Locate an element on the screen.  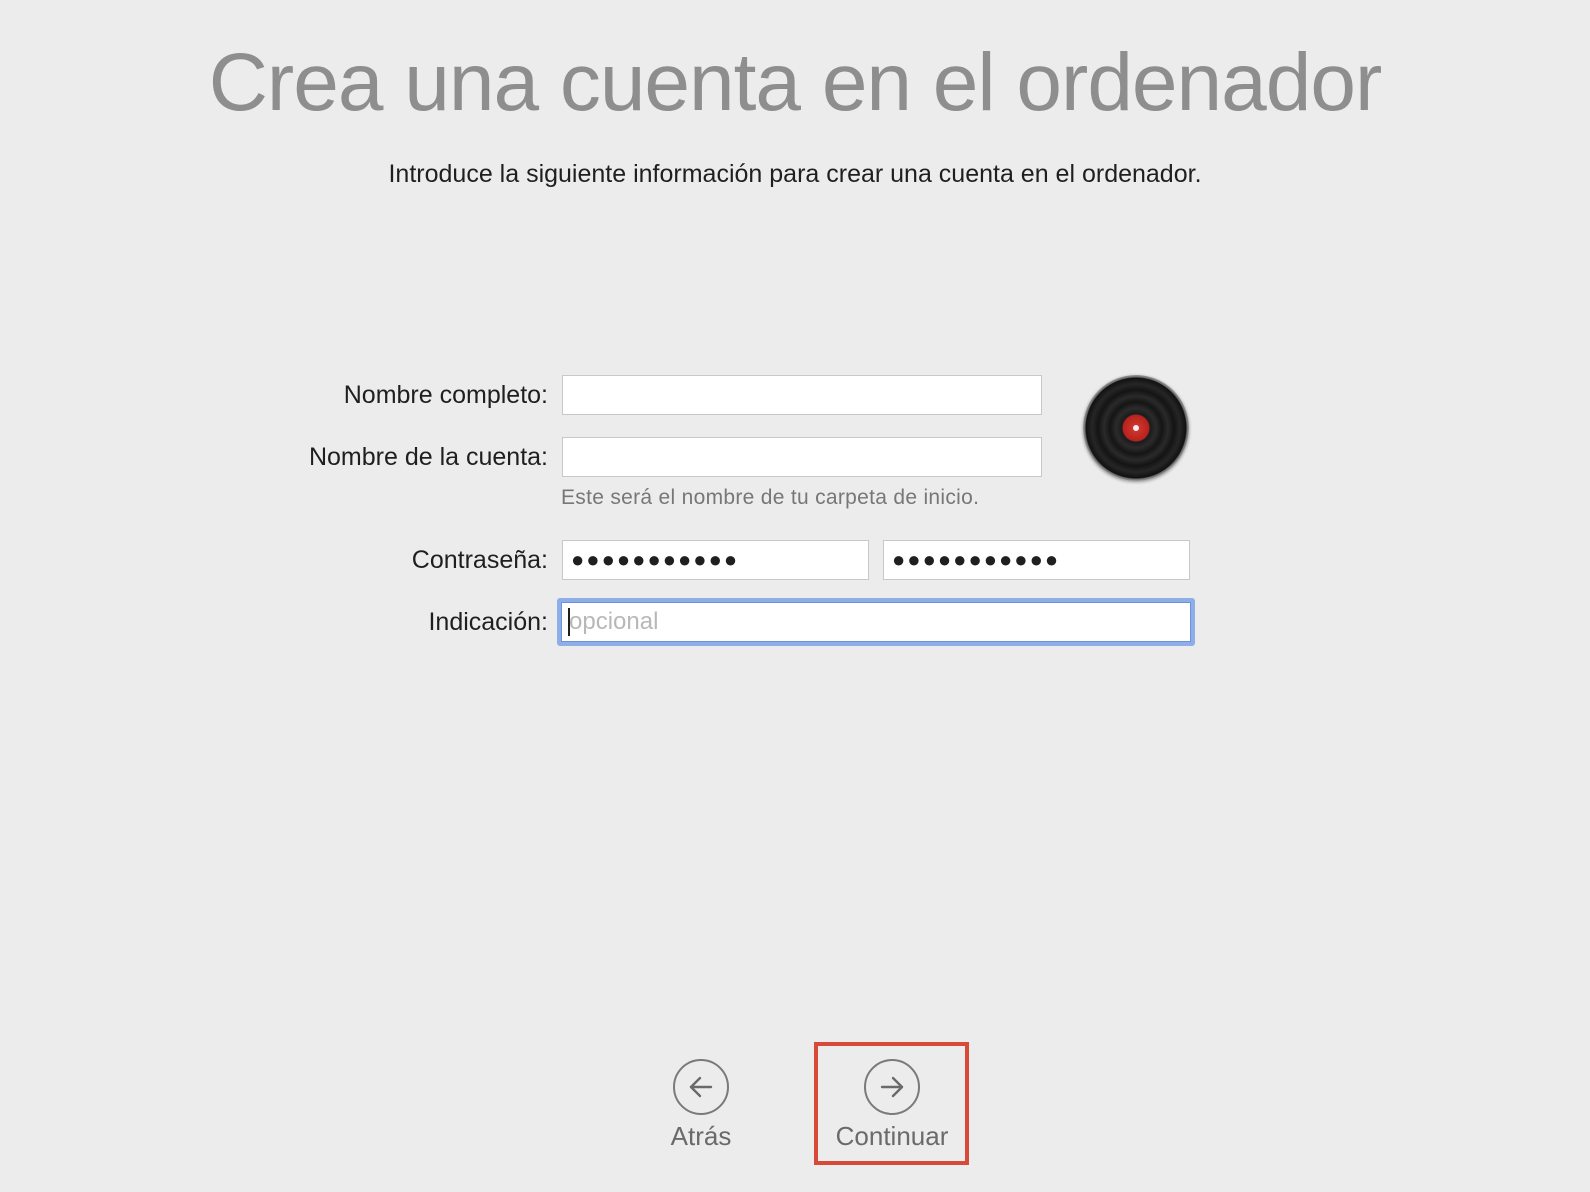
full-name-label: Nombre completo: is located at coordinates (445, 395).